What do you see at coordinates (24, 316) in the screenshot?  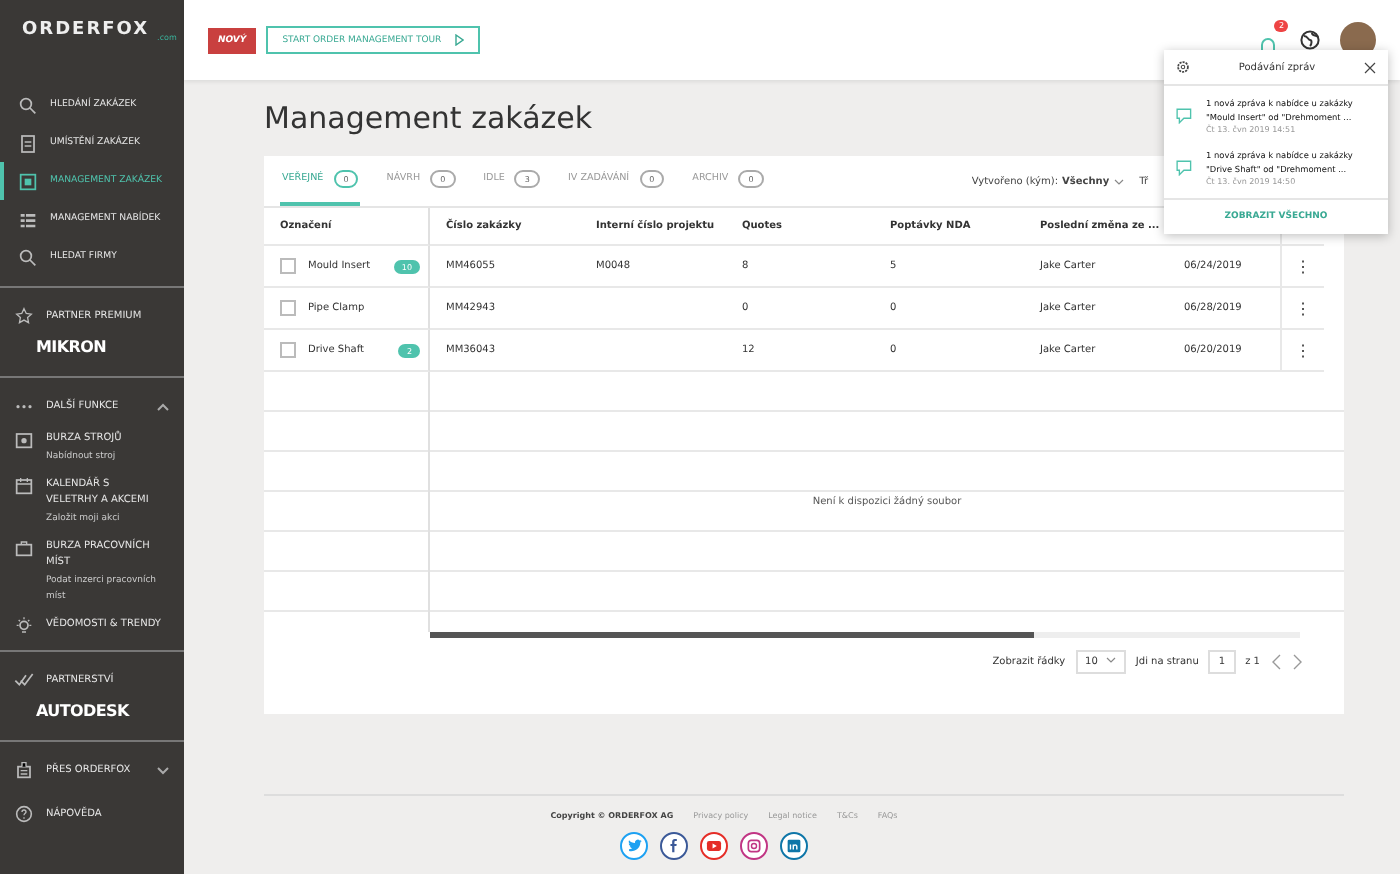 I see `star-icon` at bounding box center [24, 316].